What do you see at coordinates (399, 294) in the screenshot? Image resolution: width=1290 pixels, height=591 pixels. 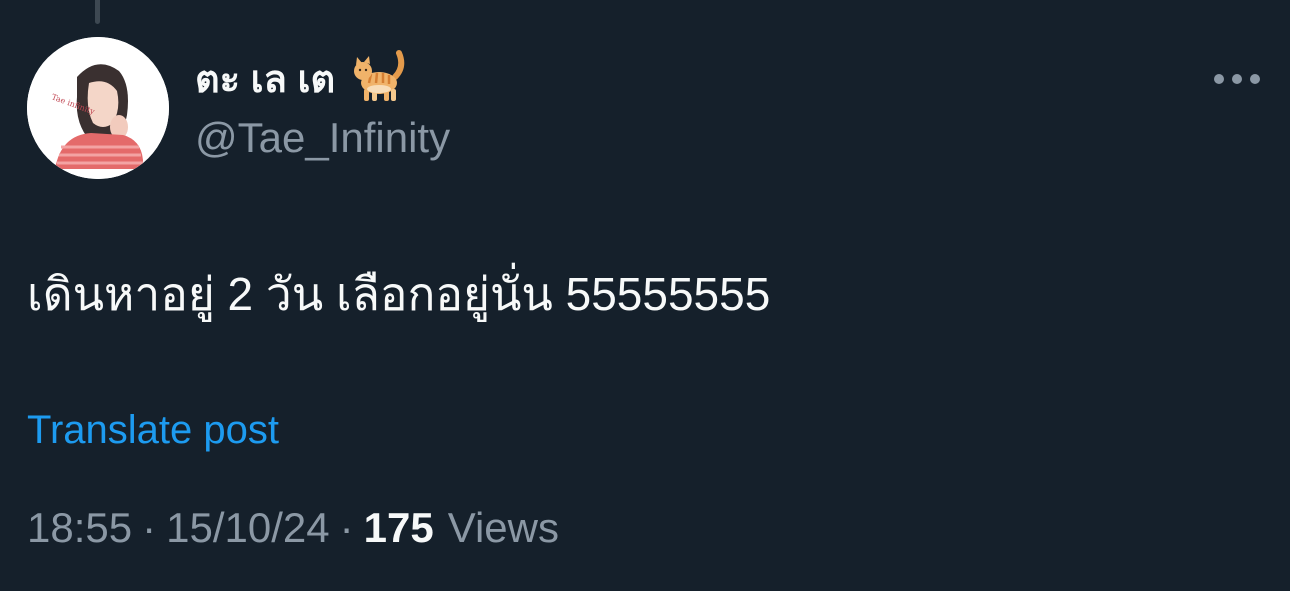 I see `post-text: เดินหาอยู่ 2 วัน เลือกอยู่นั่น 55555555` at bounding box center [399, 294].